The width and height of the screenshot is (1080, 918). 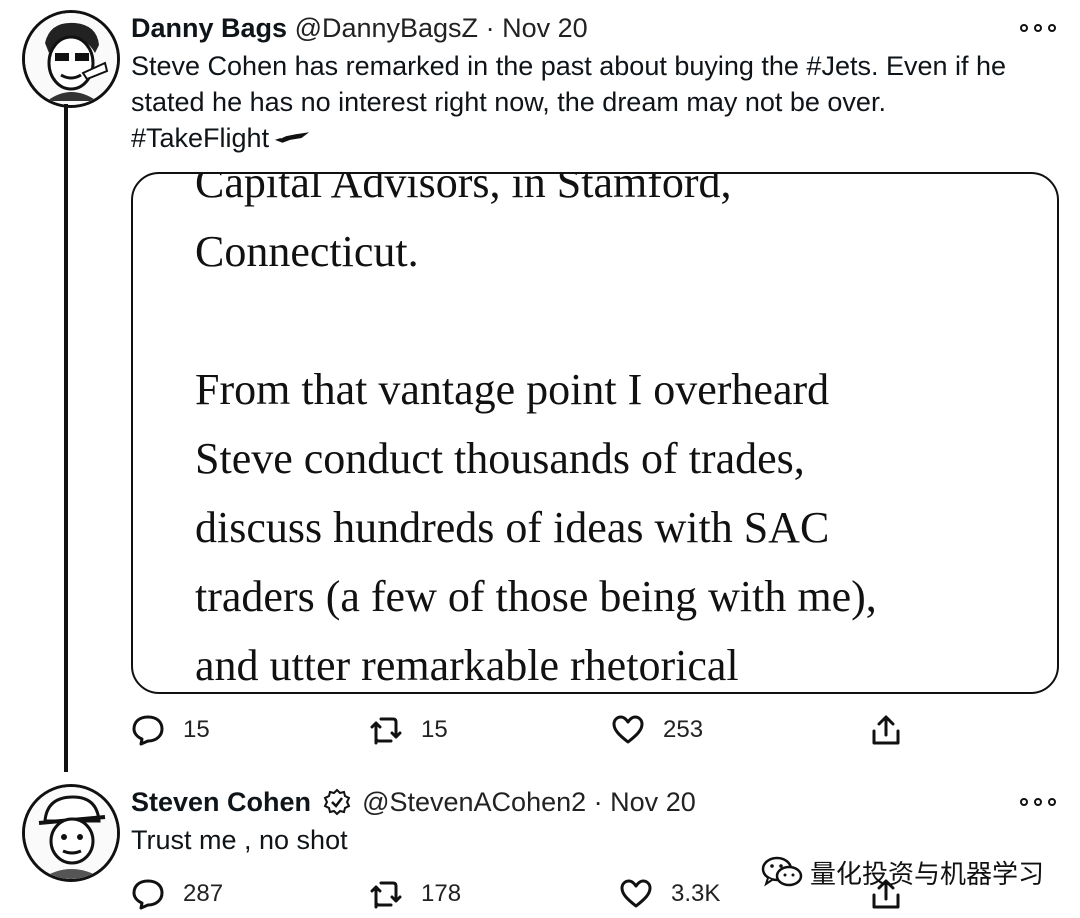 I want to click on tweet-text-line: #TakeFlight, so click(x=591, y=138).